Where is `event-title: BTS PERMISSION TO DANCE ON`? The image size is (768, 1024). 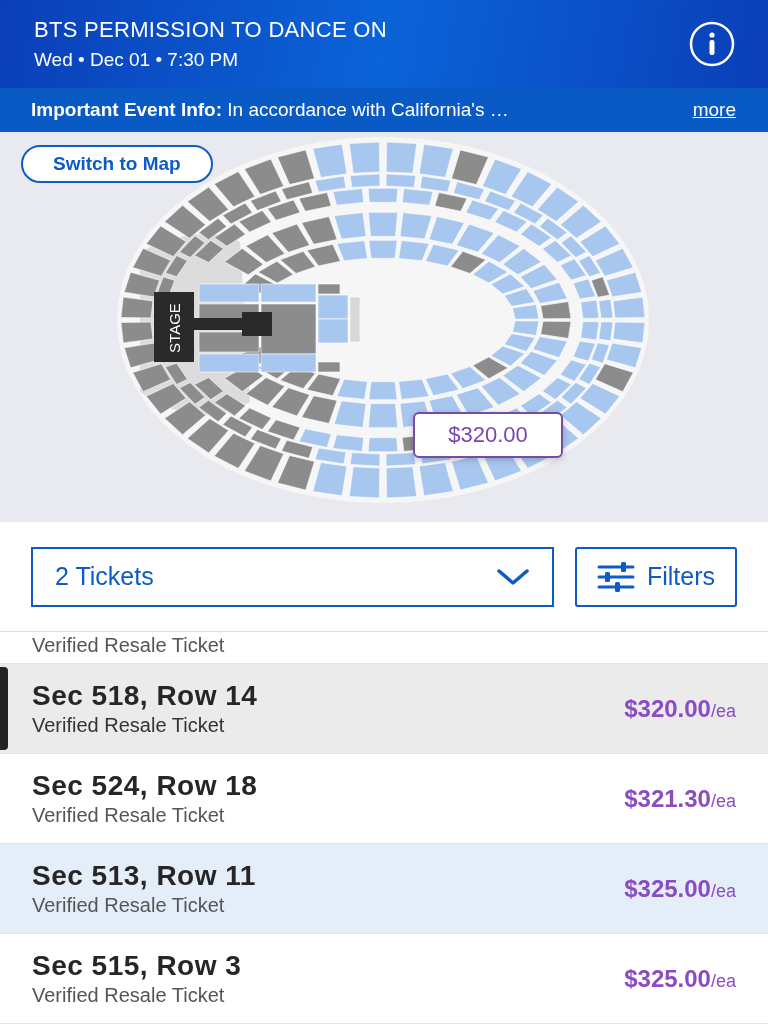
event-title: BTS PERMISSION TO DANCE ON is located at coordinates (210, 30).